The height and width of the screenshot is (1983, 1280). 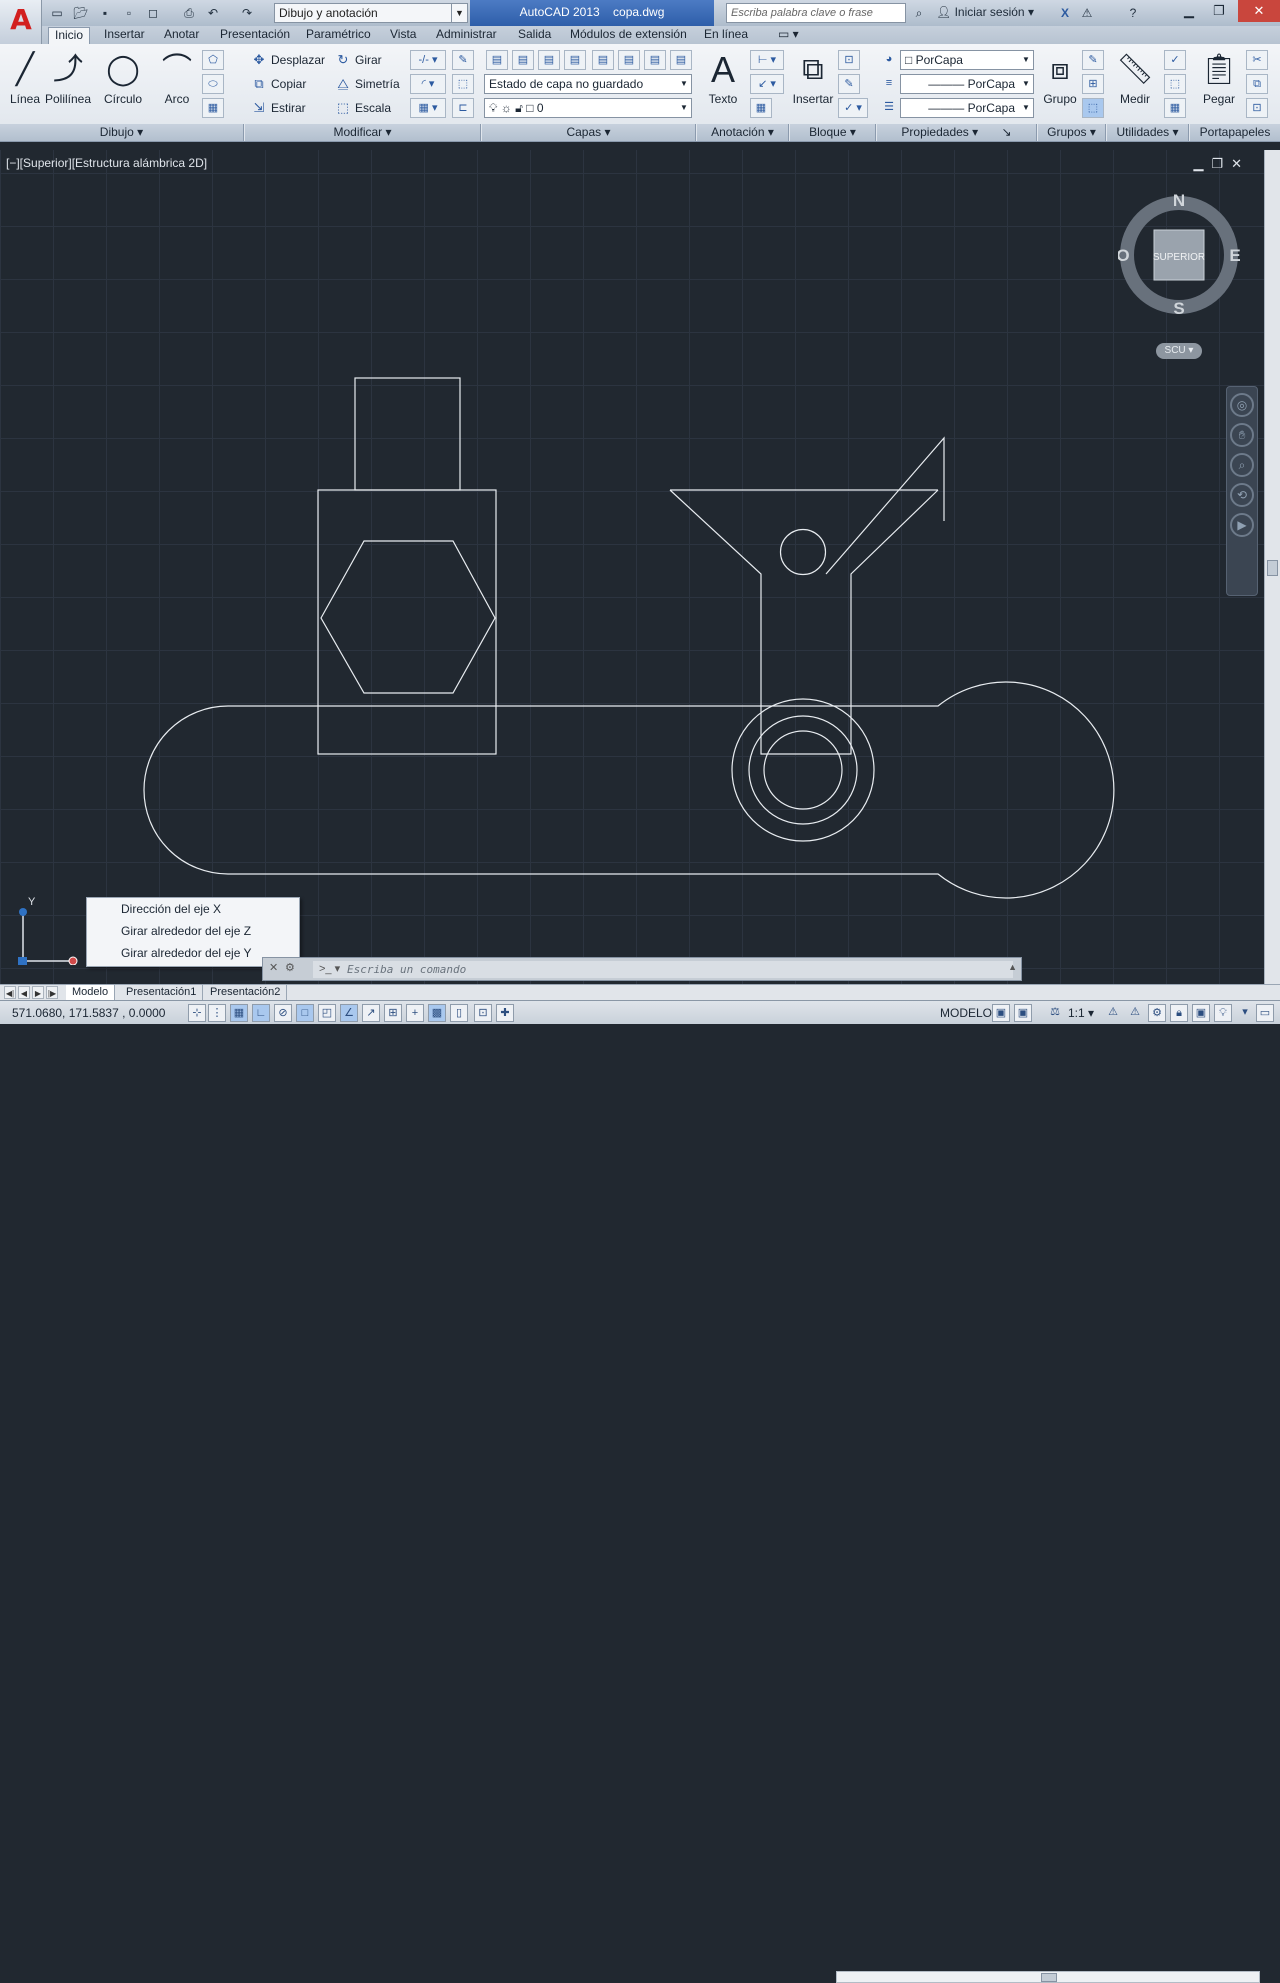 What do you see at coordinates (247, 13) in the screenshot?
I see `redo-icon: ↷` at bounding box center [247, 13].